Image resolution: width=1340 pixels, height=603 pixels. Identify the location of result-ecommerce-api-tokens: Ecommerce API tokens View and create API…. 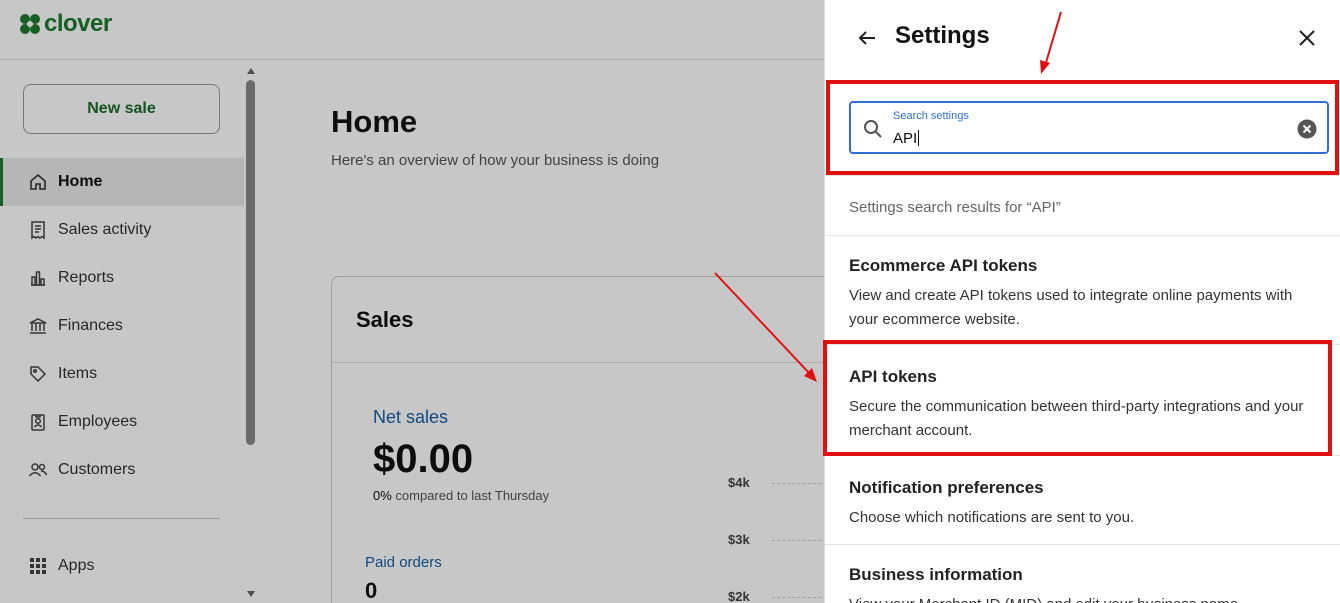
(1084, 294).